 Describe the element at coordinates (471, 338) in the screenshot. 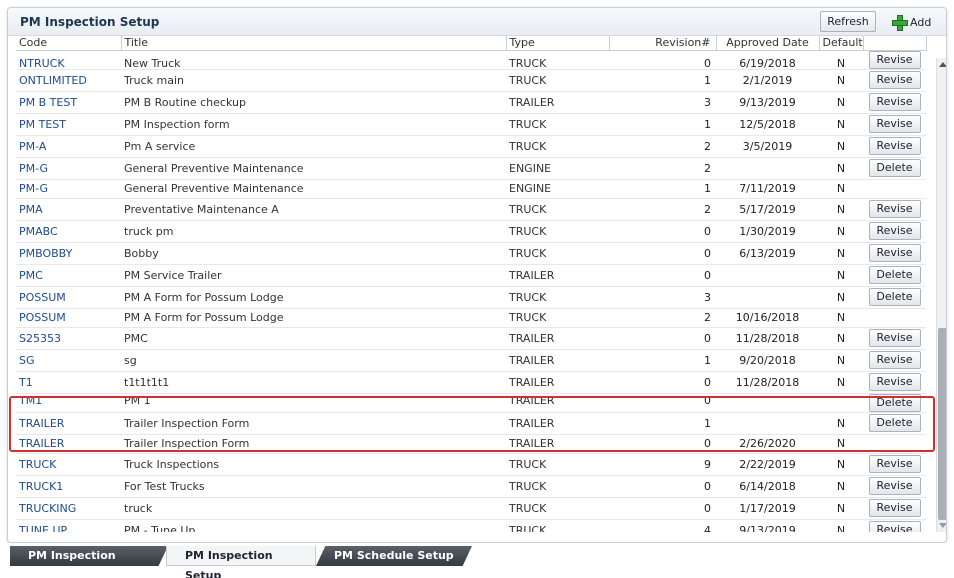

I see `table-row: S25353 PMC TRAILER 0 11/28/2018 N Revise` at that location.